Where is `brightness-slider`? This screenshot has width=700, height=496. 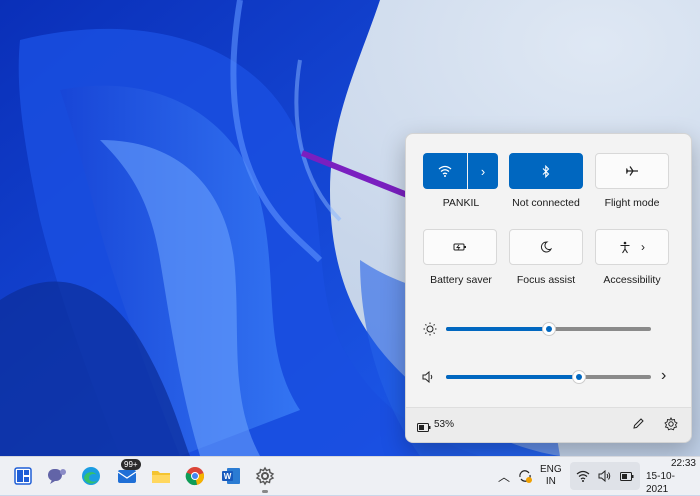 brightness-slider is located at coordinates (548, 329).